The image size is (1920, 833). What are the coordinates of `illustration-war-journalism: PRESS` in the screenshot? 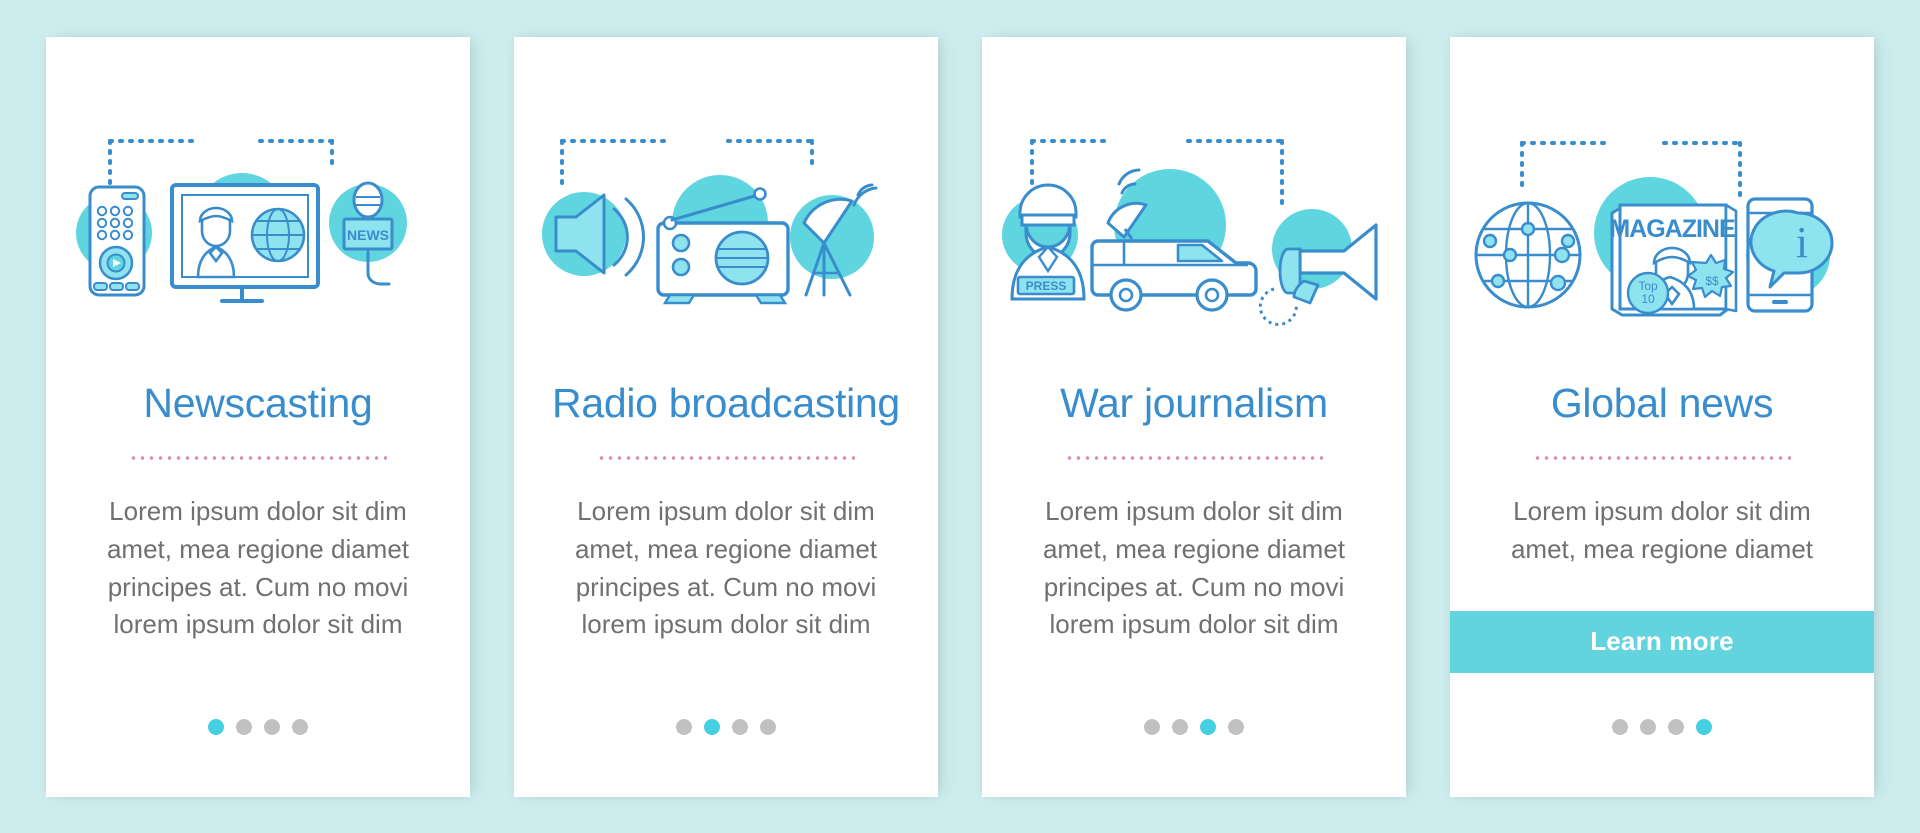 It's located at (1194, 187).